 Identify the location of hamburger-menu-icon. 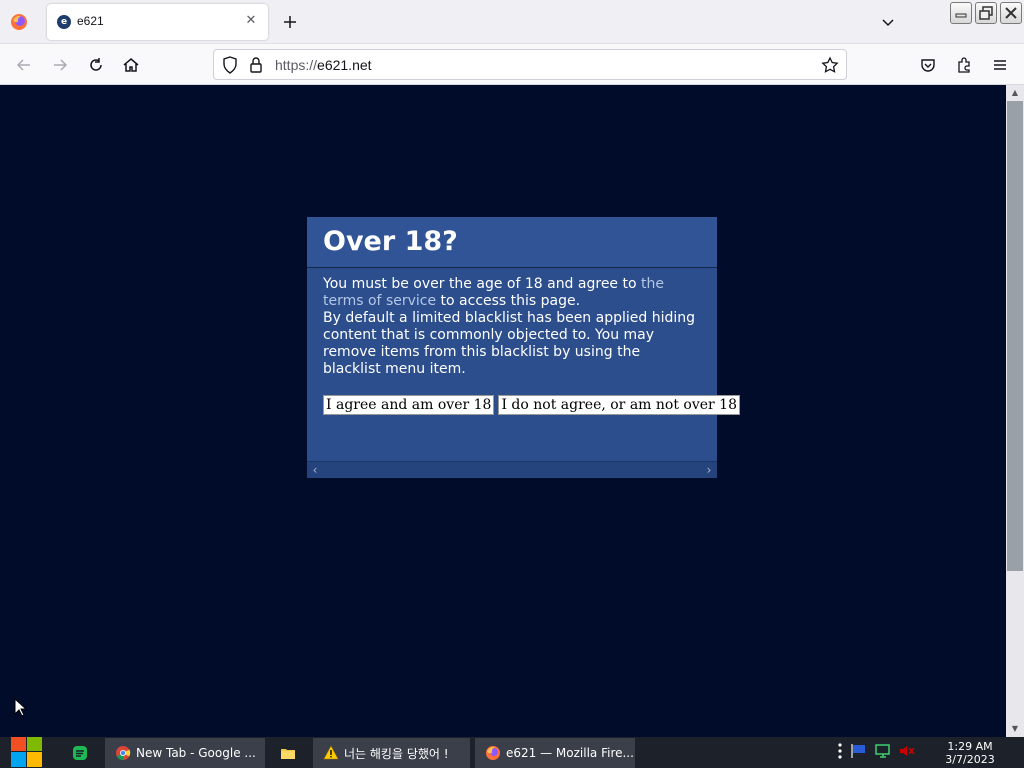
(1000, 65).